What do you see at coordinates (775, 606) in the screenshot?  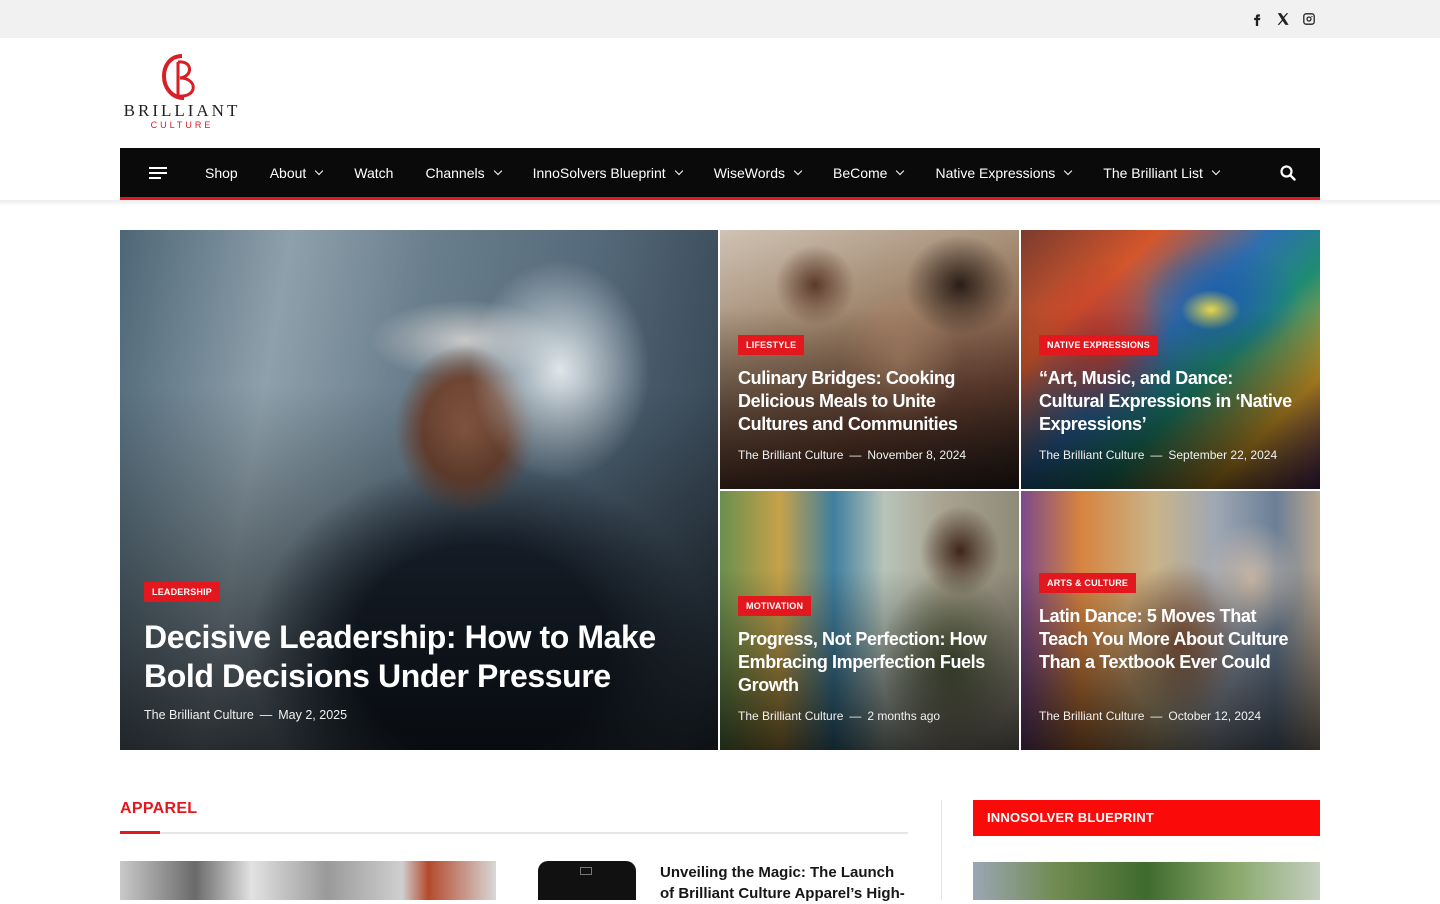 I see `category-badge: MOTIVATION` at bounding box center [775, 606].